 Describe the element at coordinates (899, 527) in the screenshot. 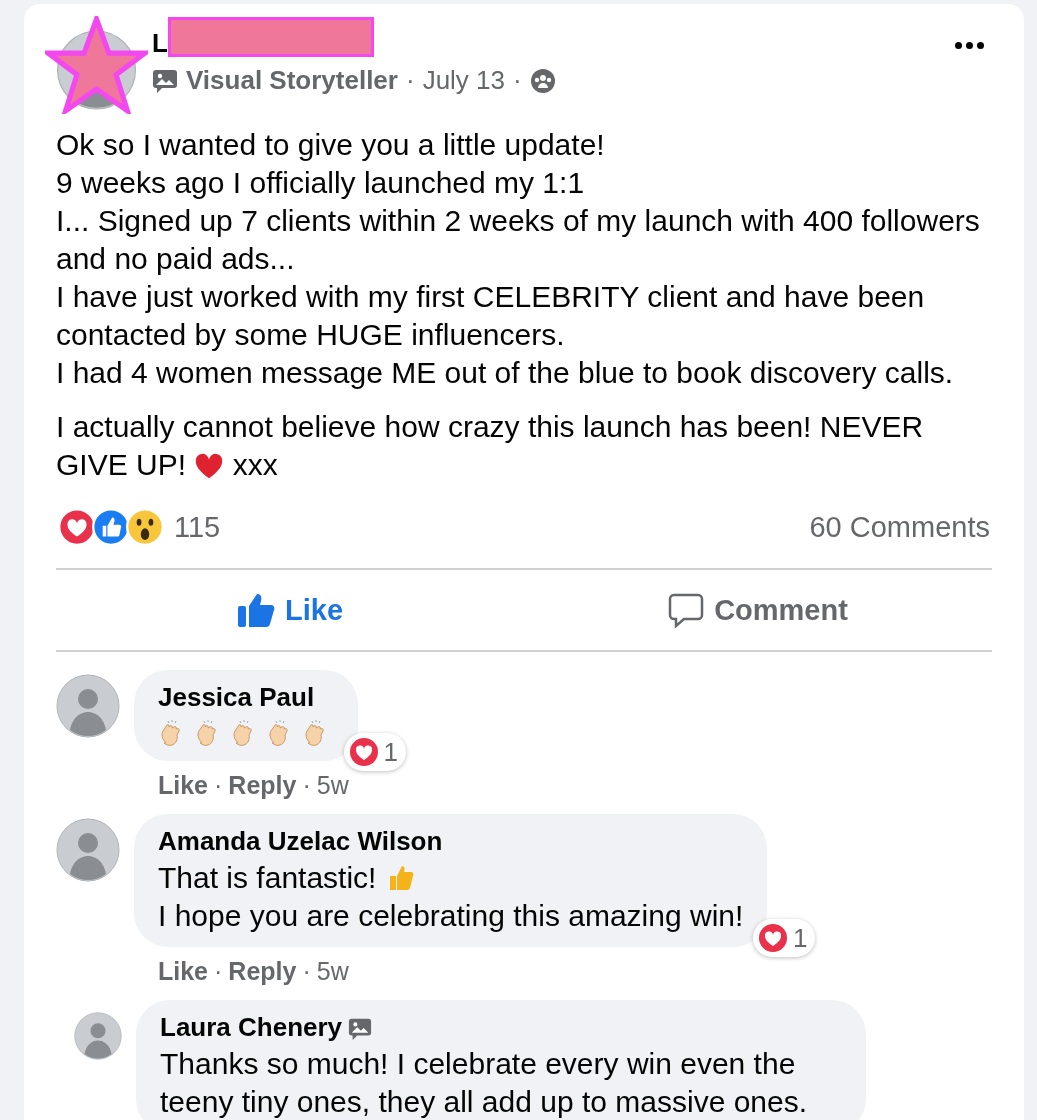

I see `comment-count: 60 Comments` at that location.